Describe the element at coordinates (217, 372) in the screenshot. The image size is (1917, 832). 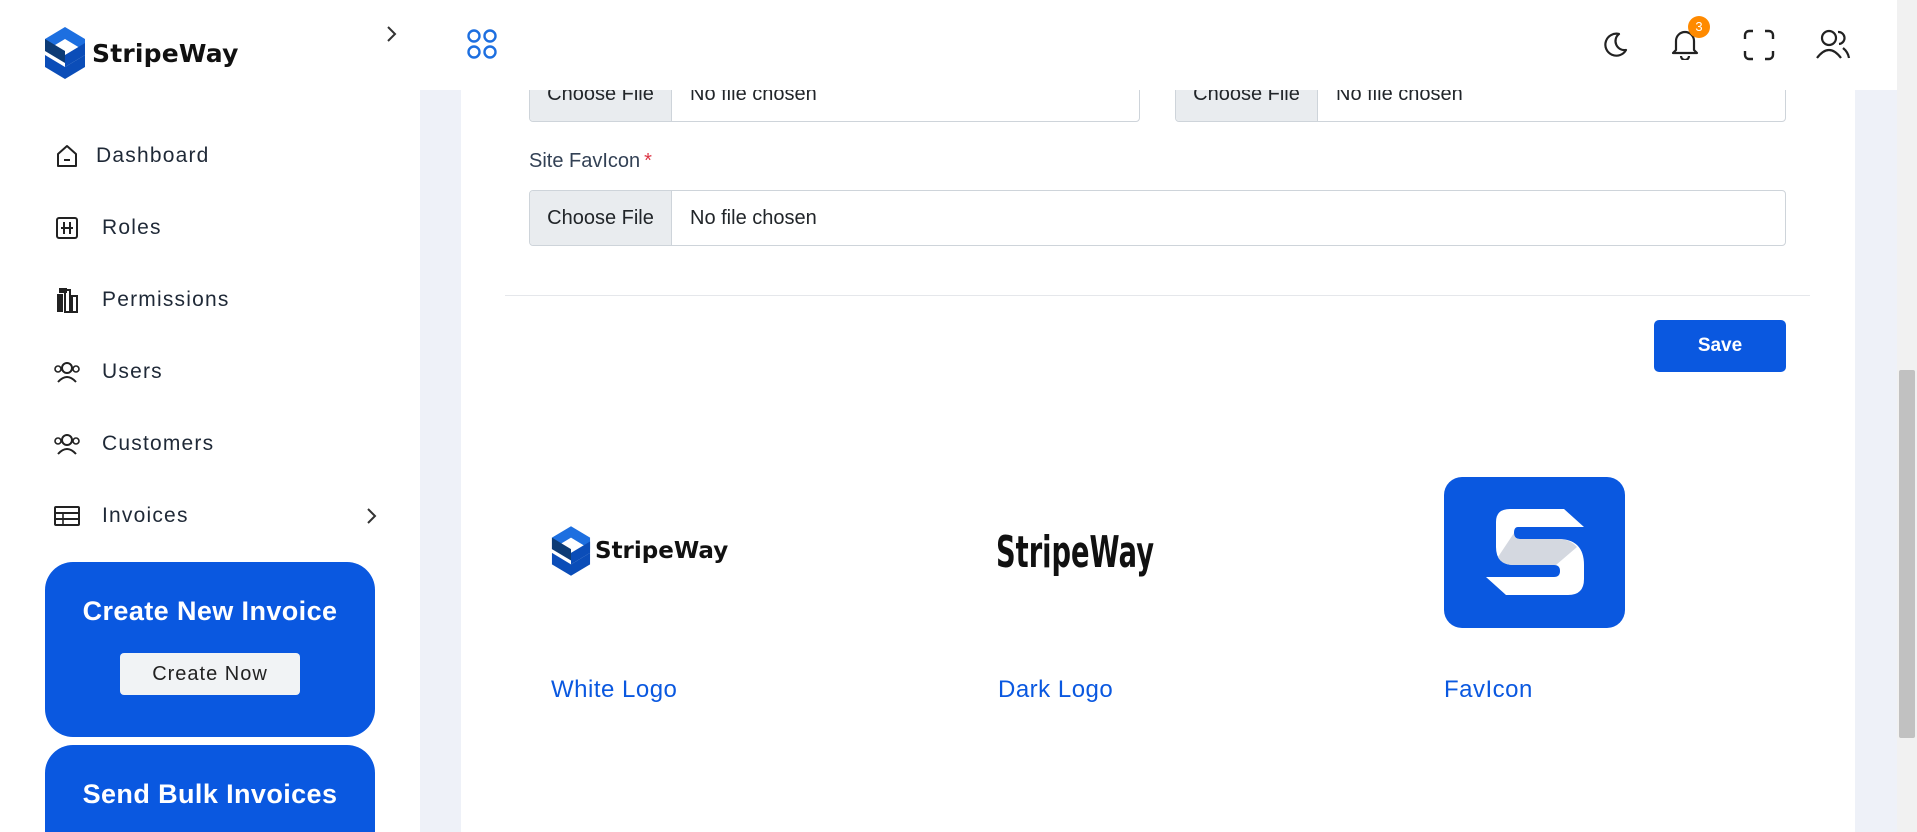
I see `sidebar-item-users: Users` at that location.